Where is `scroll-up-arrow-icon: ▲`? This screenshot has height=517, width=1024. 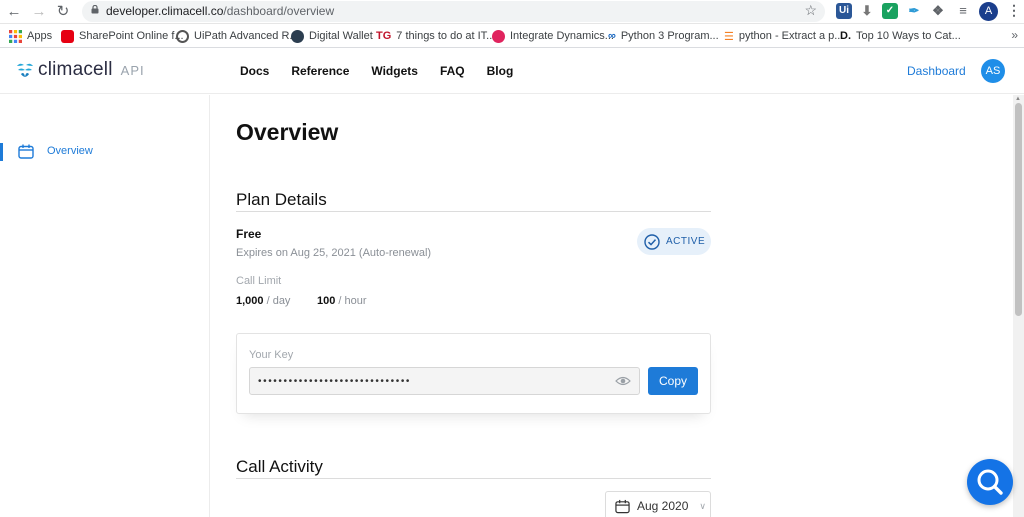
scroll-up-arrow-icon: ▲ is located at coordinates (1018, 99).